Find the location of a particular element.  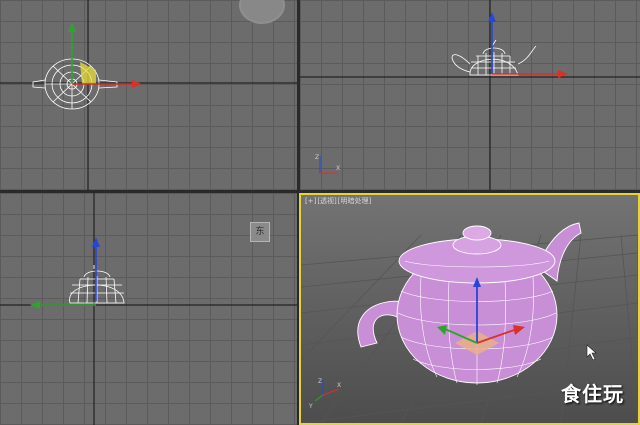

viewport-label: [+][透视][明暗处理] is located at coordinates (338, 201).